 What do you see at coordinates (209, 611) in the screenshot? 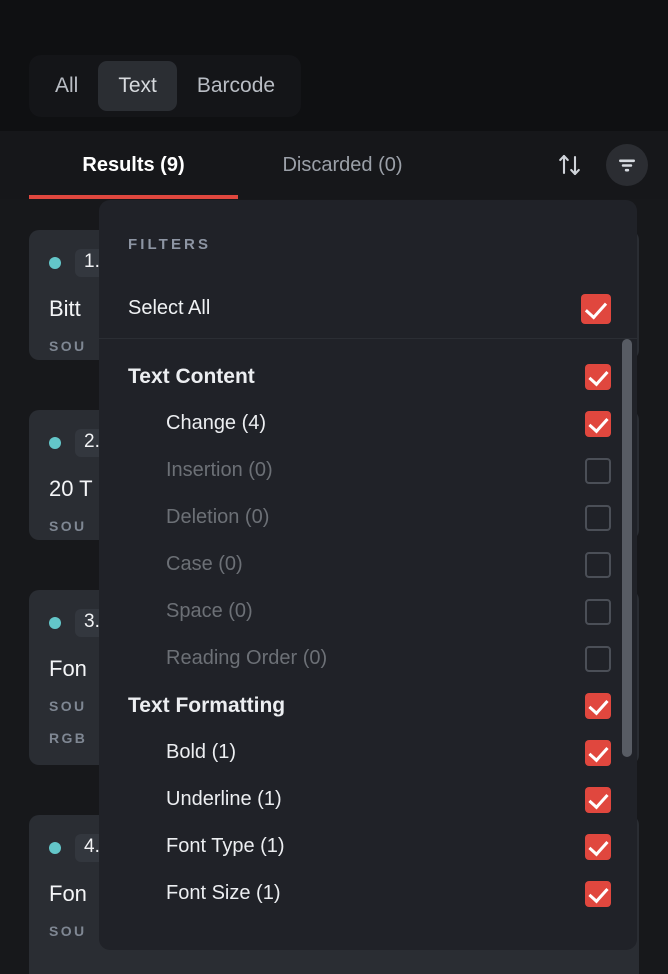
I see `filter-item-label: Space (0)` at bounding box center [209, 611].